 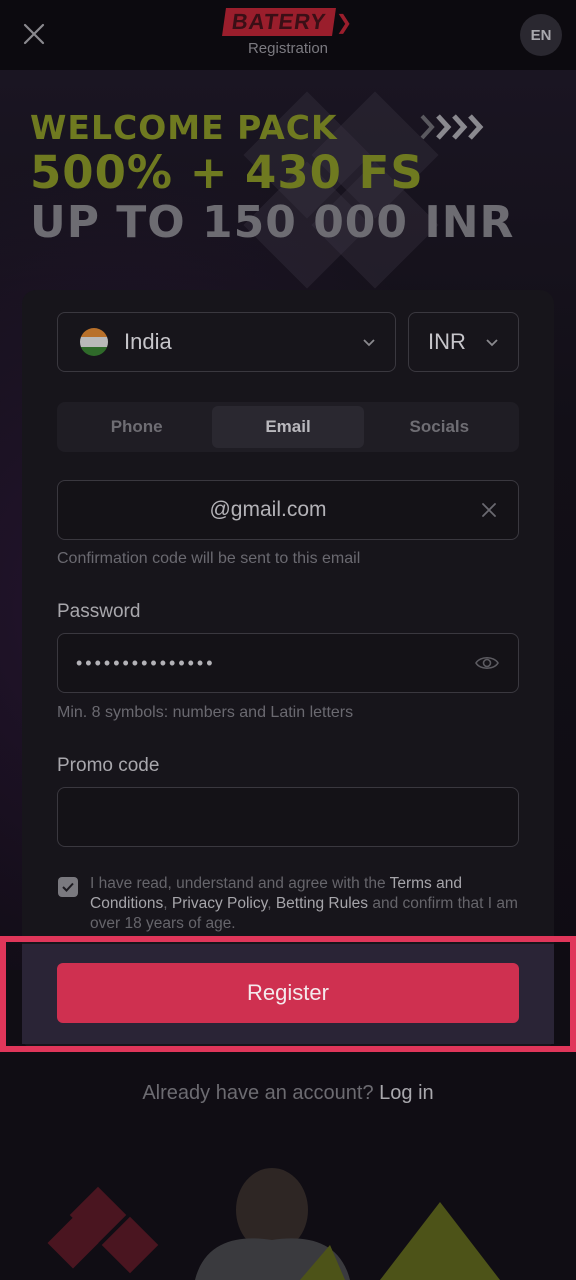 What do you see at coordinates (400, 1241) in the screenshot?
I see `yellow-stripe-icon` at bounding box center [400, 1241].